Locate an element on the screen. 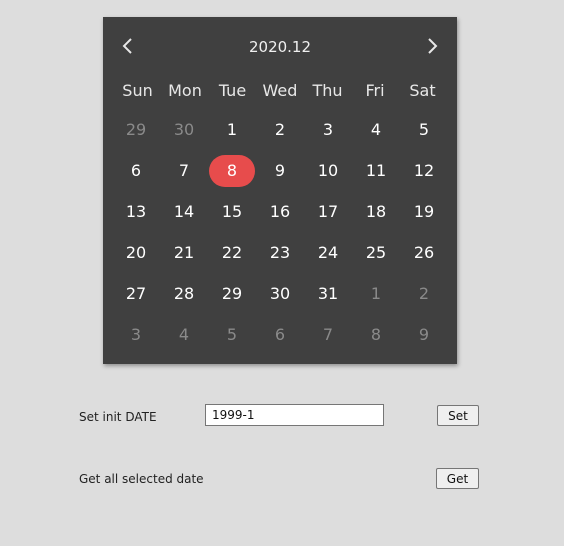 The image size is (564, 546). day-number: 31 is located at coordinates (328, 293).